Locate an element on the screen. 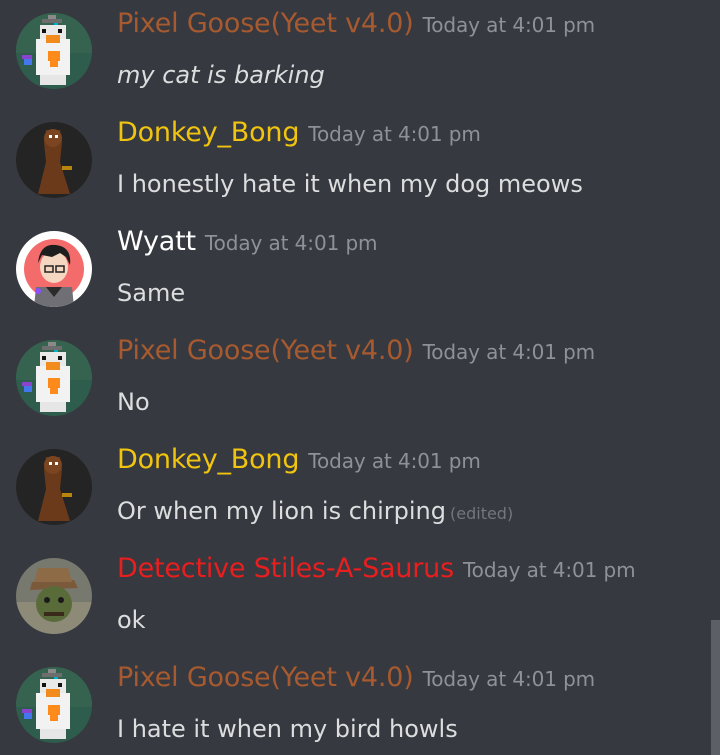  message-text: I honestly hate it when my dog meows is located at coordinates (350, 184).